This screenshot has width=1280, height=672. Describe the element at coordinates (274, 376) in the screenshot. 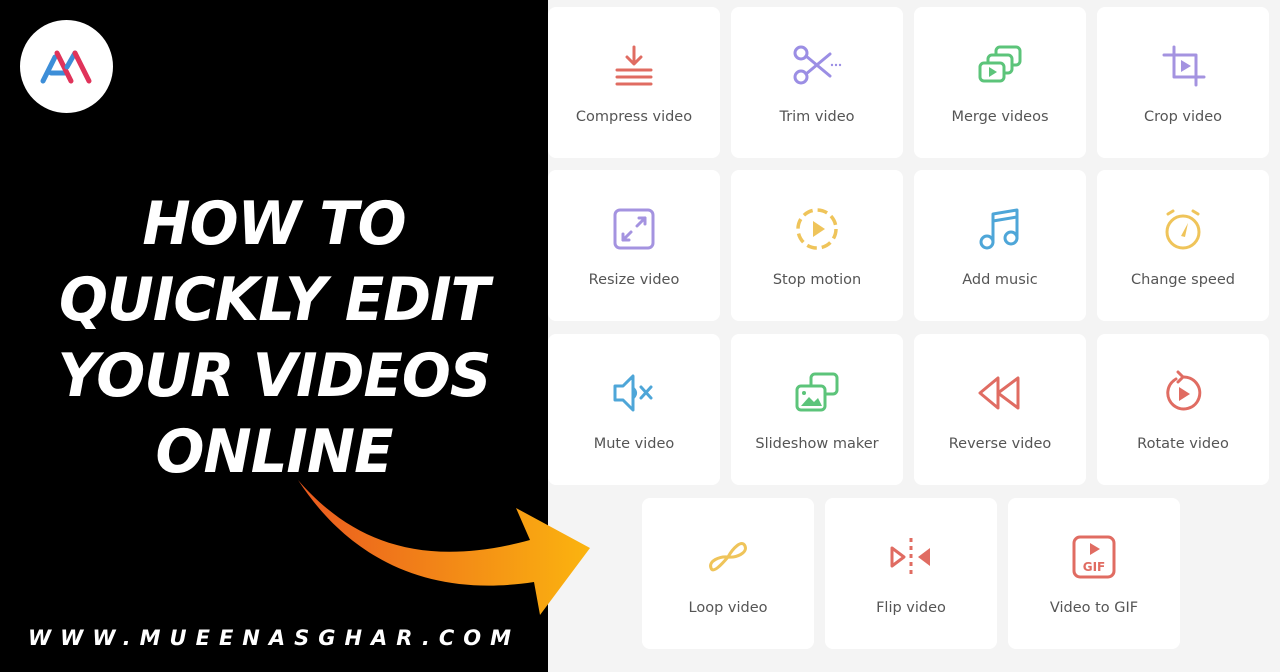

I see `headline-line: YOUR VIDEOS` at that location.